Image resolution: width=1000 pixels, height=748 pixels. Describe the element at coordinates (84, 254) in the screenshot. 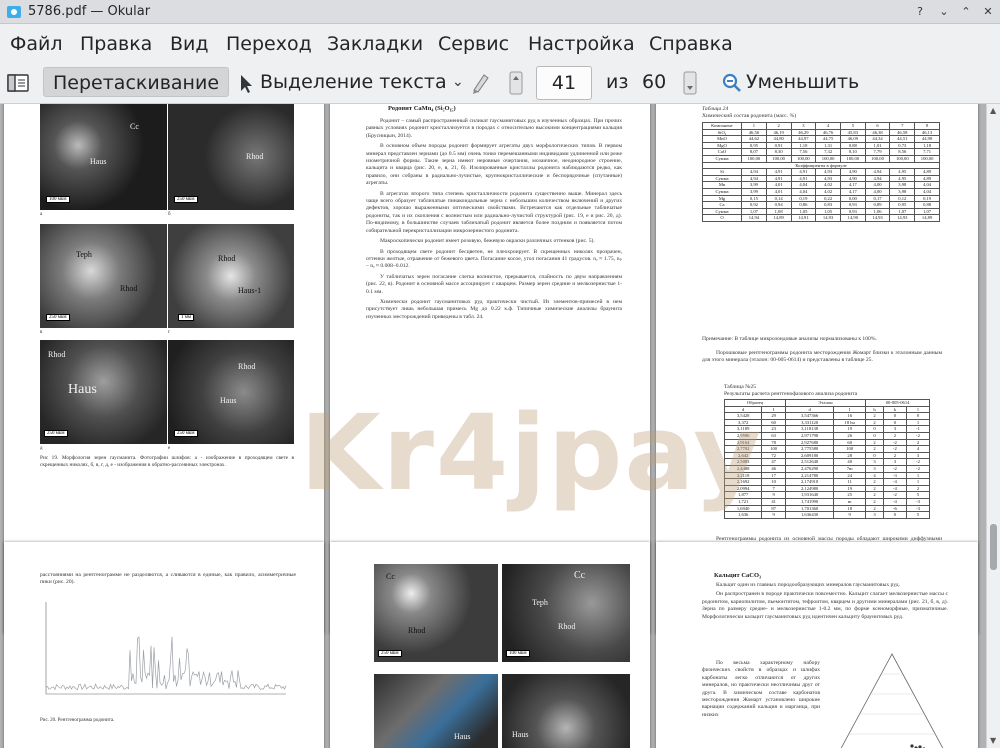

I see `photo-label: Teph` at that location.